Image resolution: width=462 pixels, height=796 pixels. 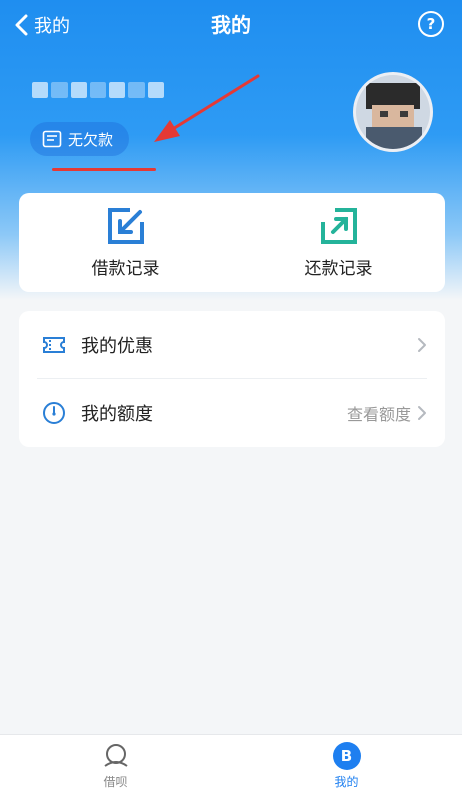 What do you see at coordinates (207, 108) in the screenshot?
I see `annotation-arrow` at bounding box center [207, 108].